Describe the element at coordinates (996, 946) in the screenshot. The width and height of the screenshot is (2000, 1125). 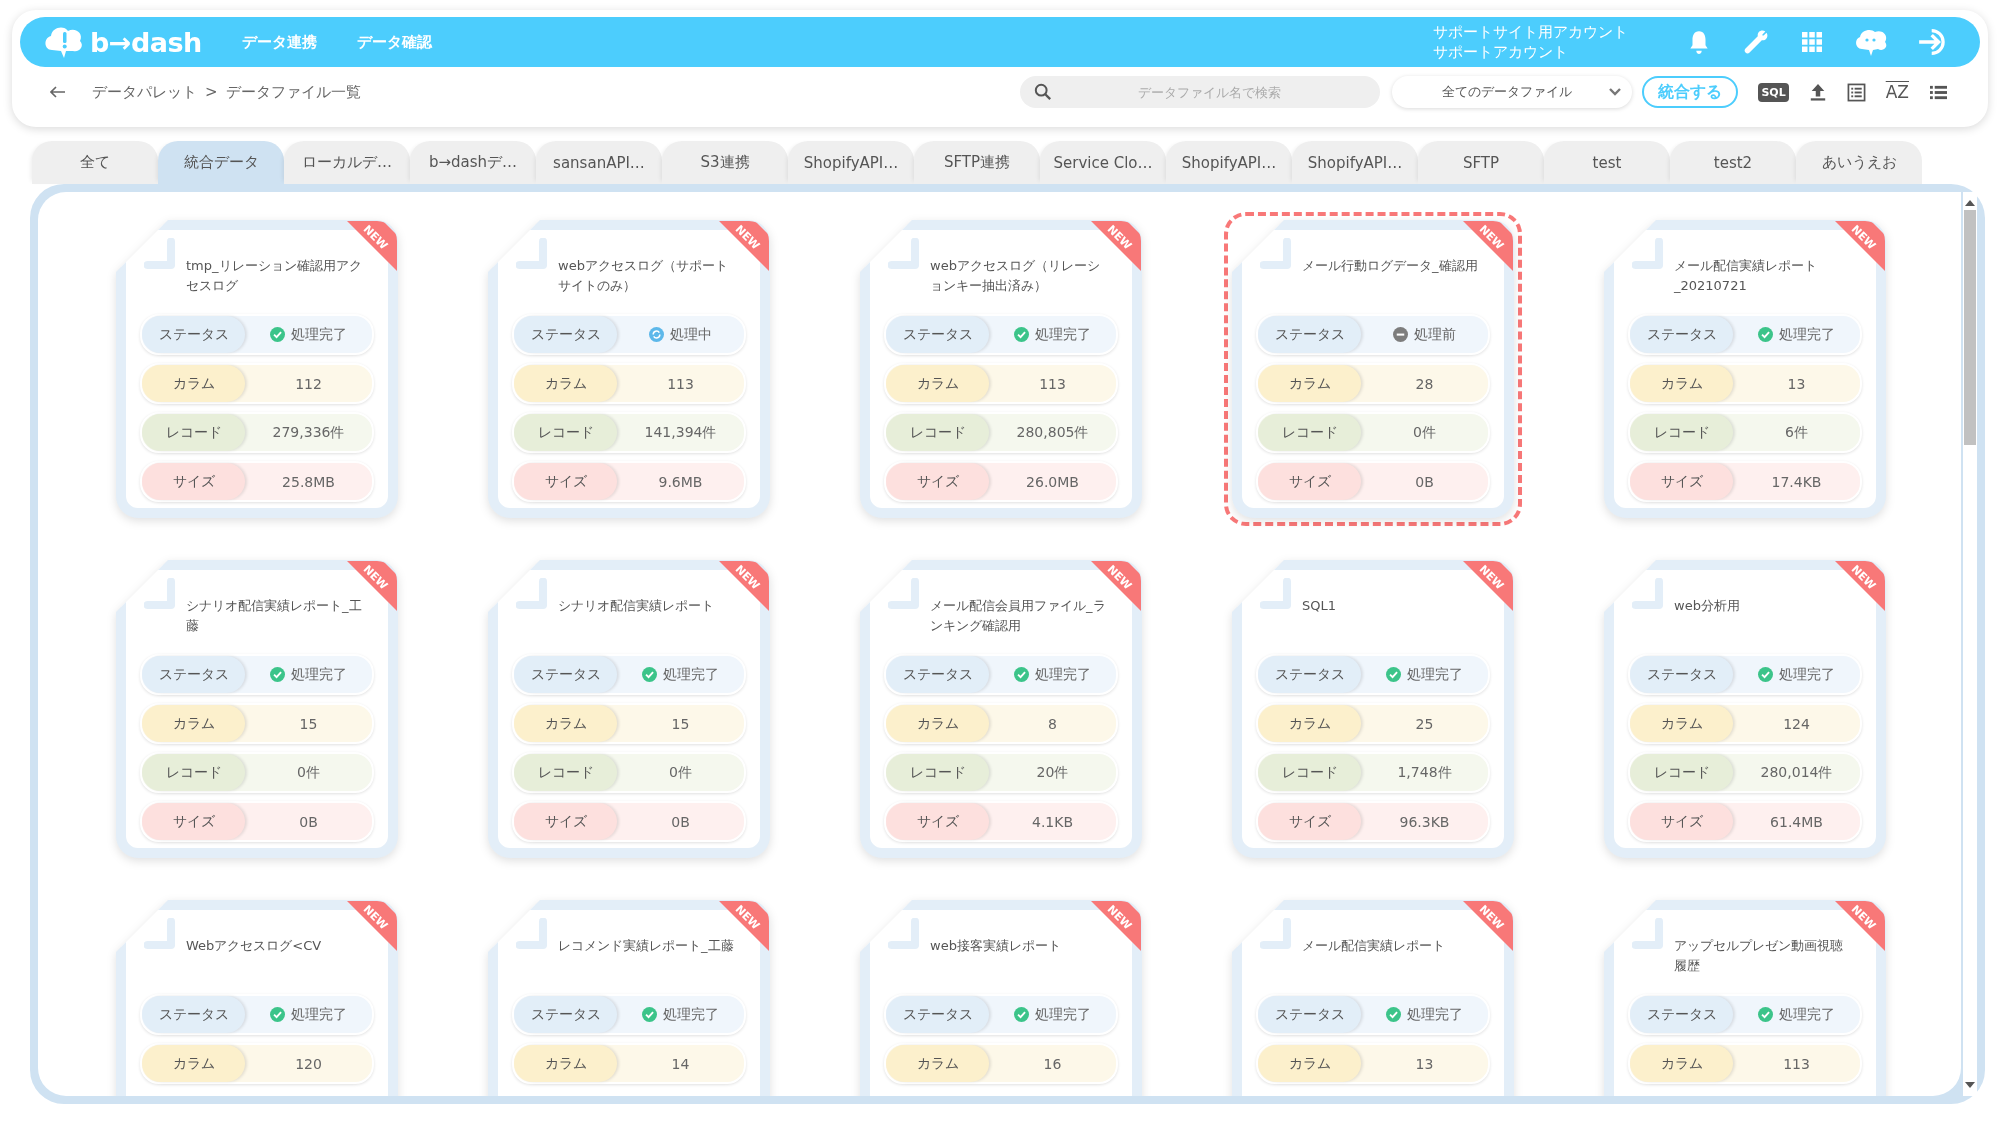
I see `file-title: web接客実績レポート` at that location.